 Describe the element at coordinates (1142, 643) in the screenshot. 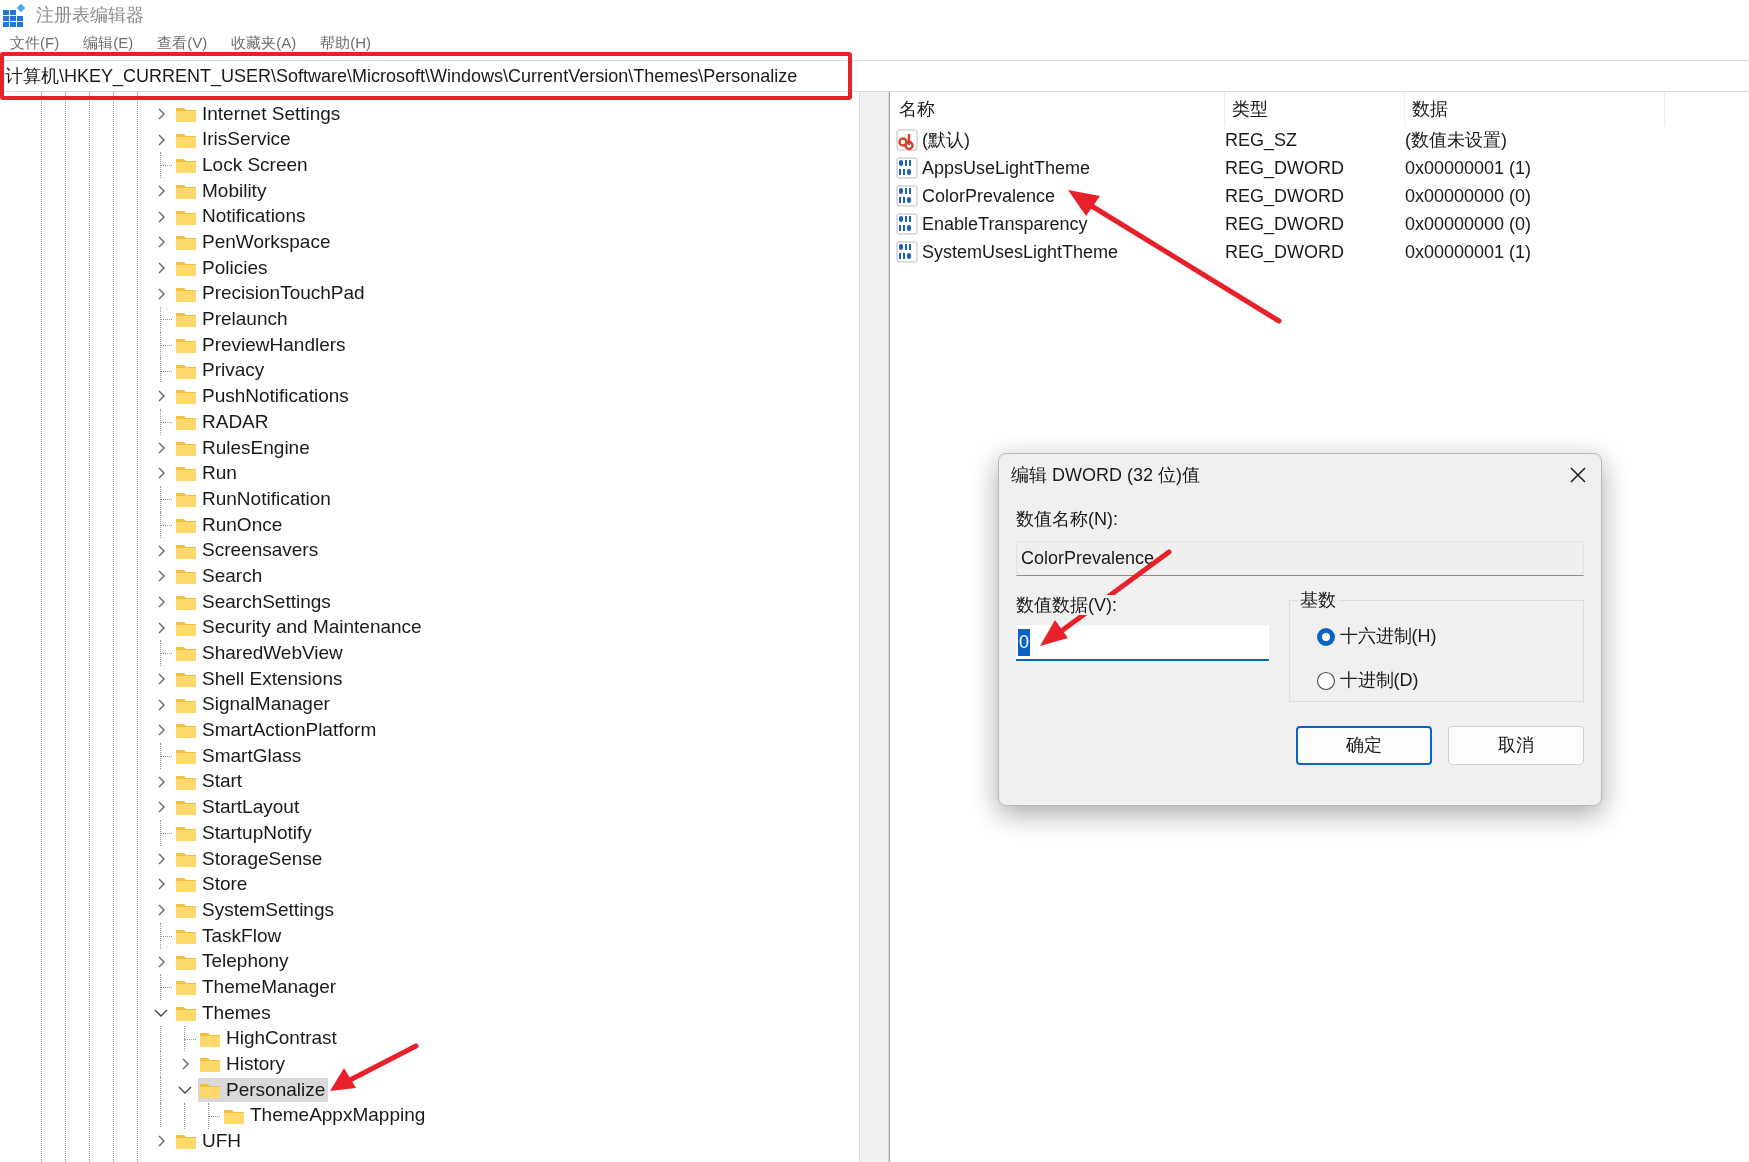

I see `value-field: 0` at that location.